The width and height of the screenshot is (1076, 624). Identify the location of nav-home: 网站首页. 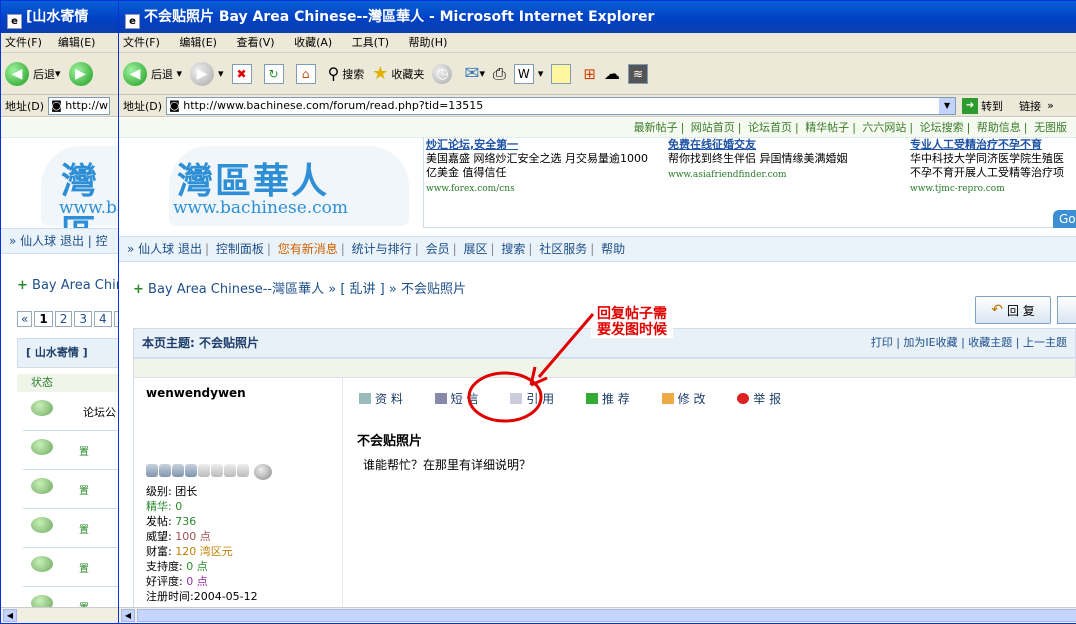
(713, 127).